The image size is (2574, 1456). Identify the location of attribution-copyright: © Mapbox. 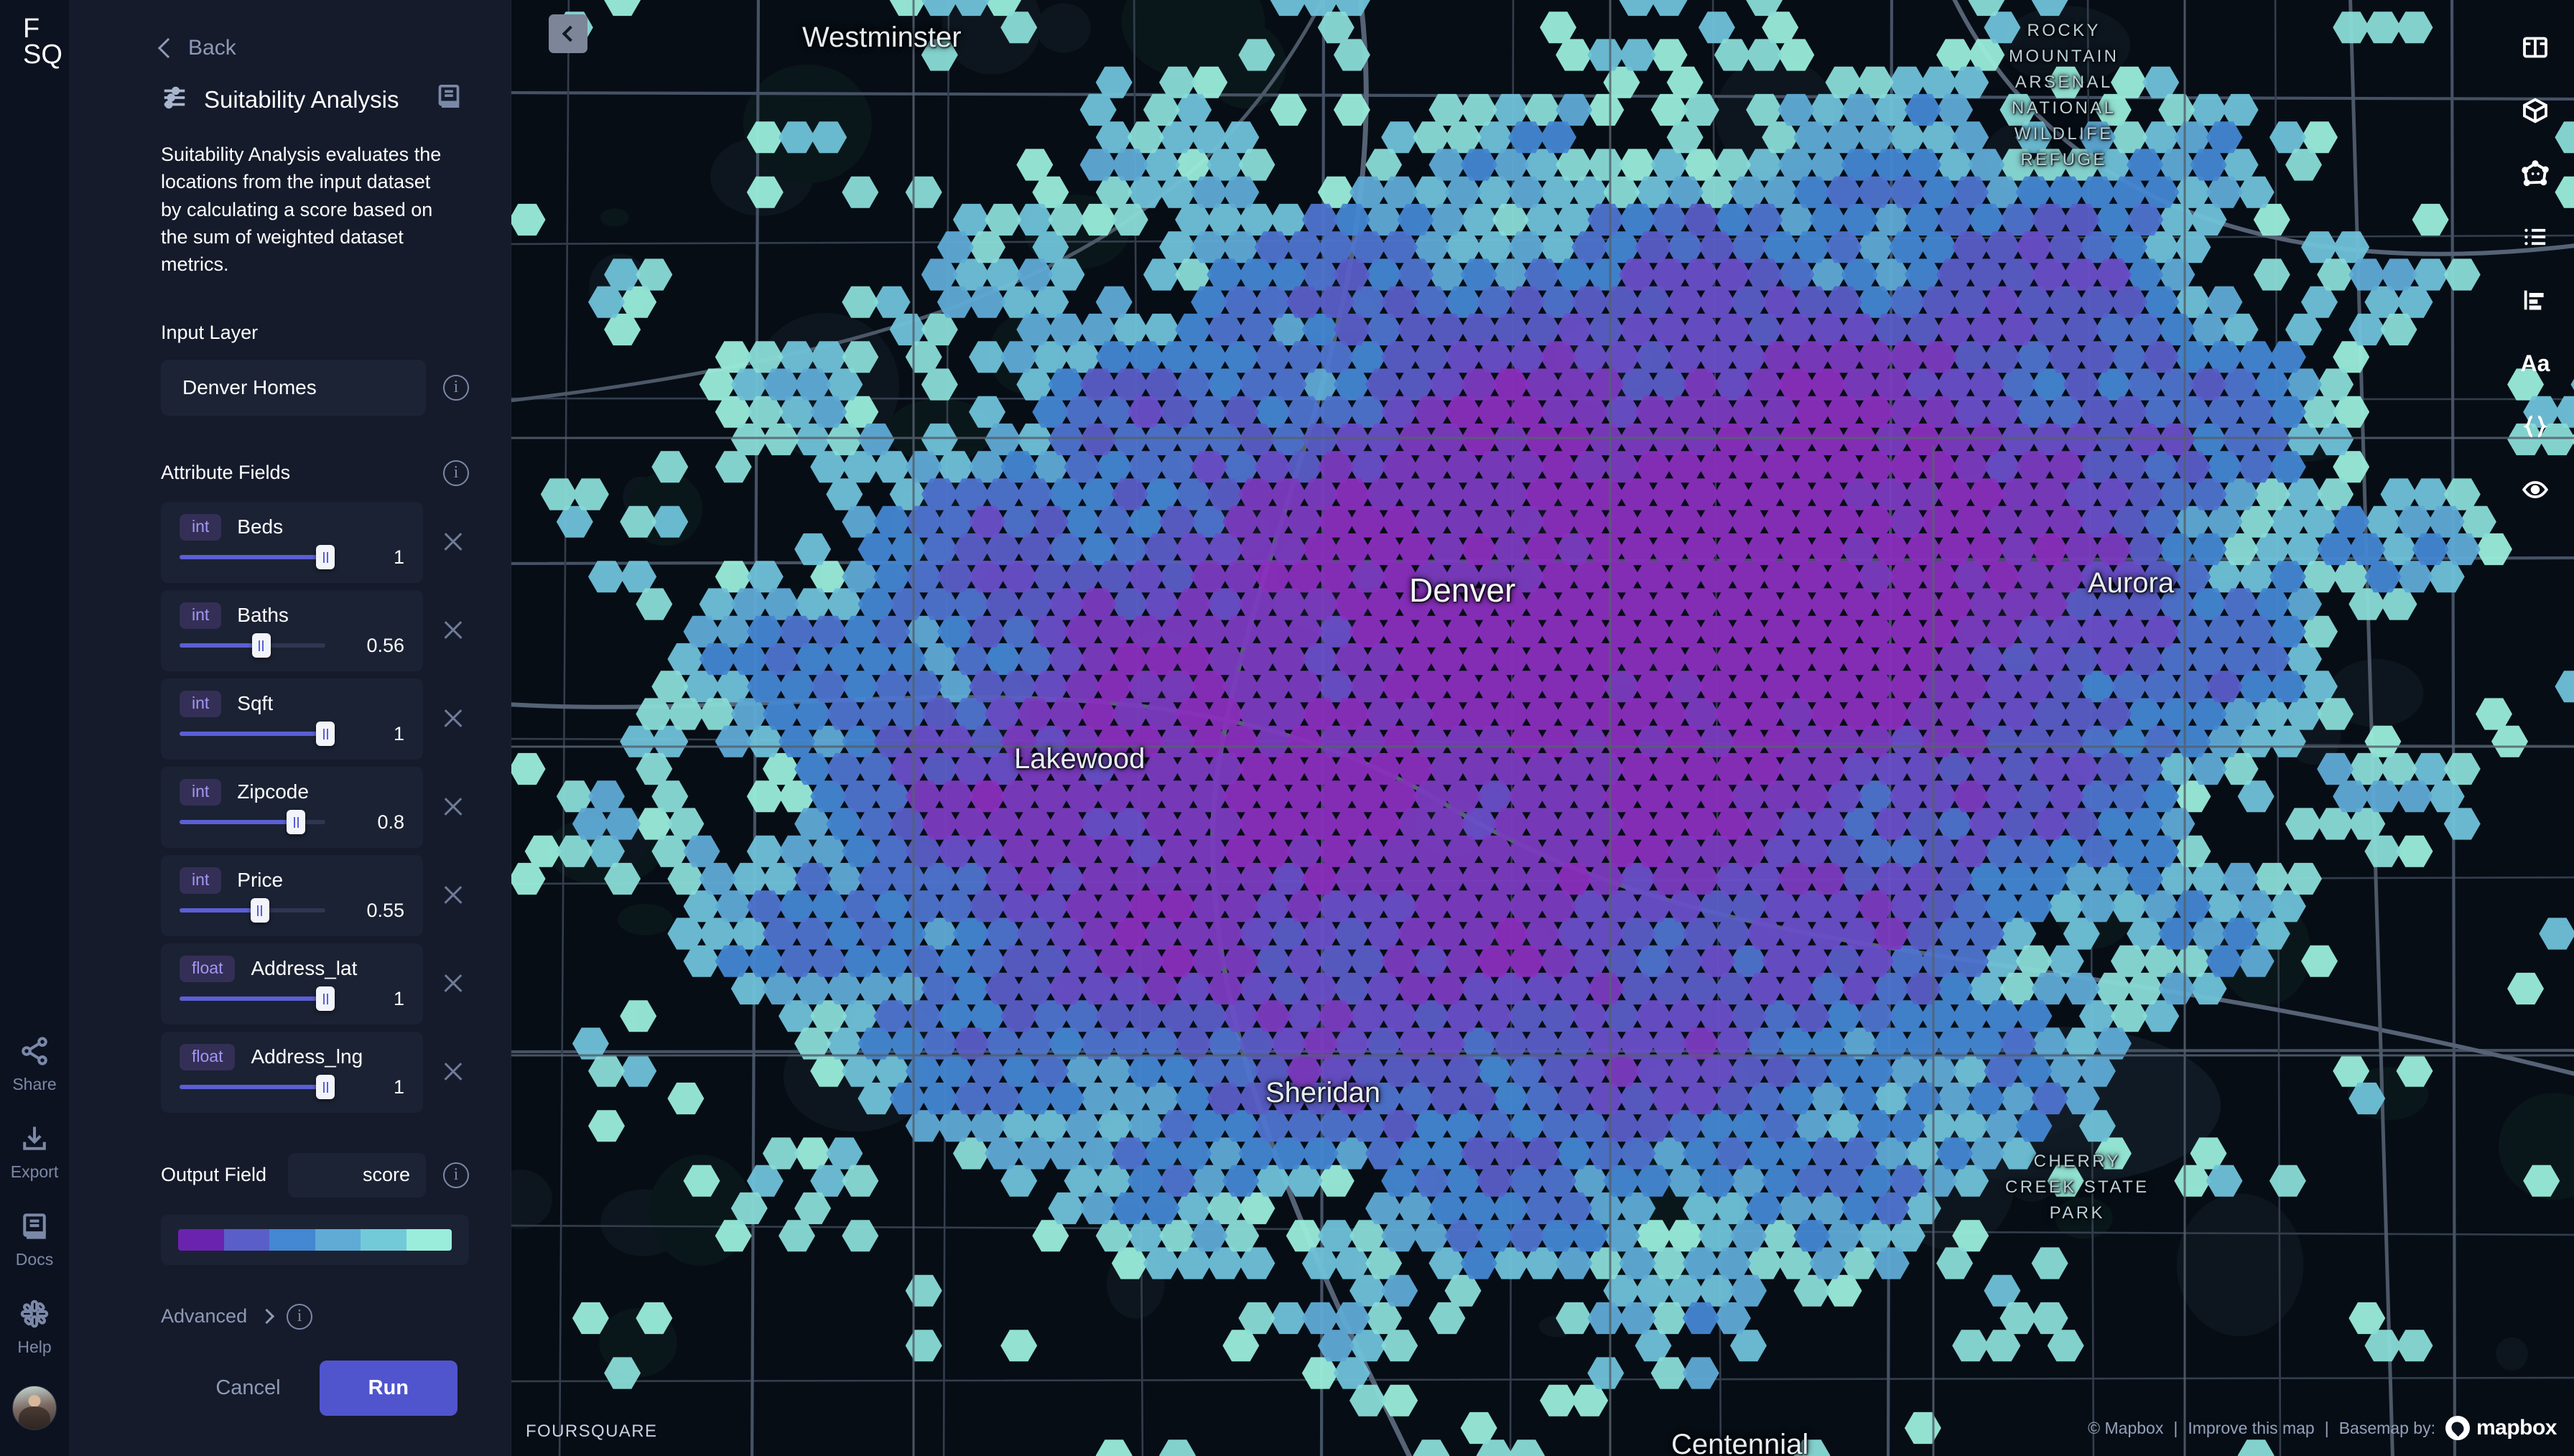
(2126, 1427).